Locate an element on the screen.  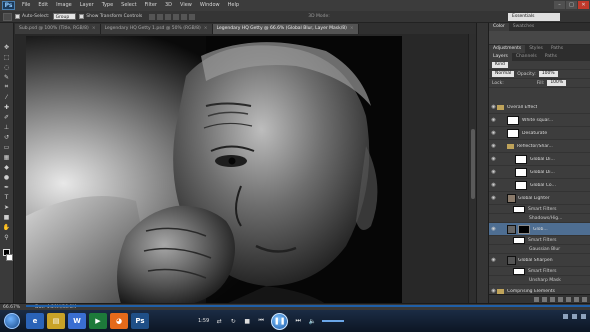
menu-help: Help is located at coordinates (233, 5).